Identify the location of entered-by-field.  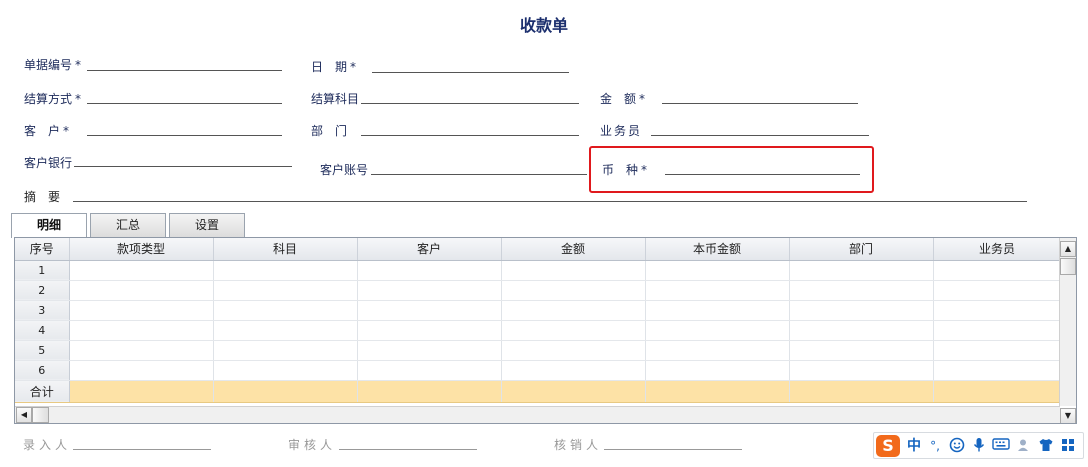
(142, 449).